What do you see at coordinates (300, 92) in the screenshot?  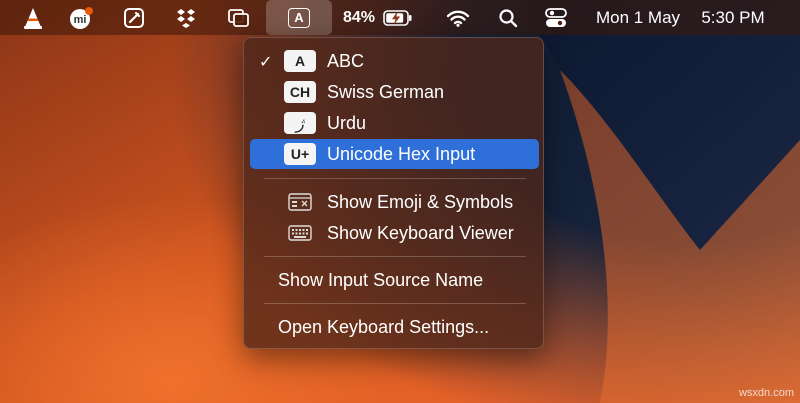 I see `swiss-german-badge-icon: CH` at bounding box center [300, 92].